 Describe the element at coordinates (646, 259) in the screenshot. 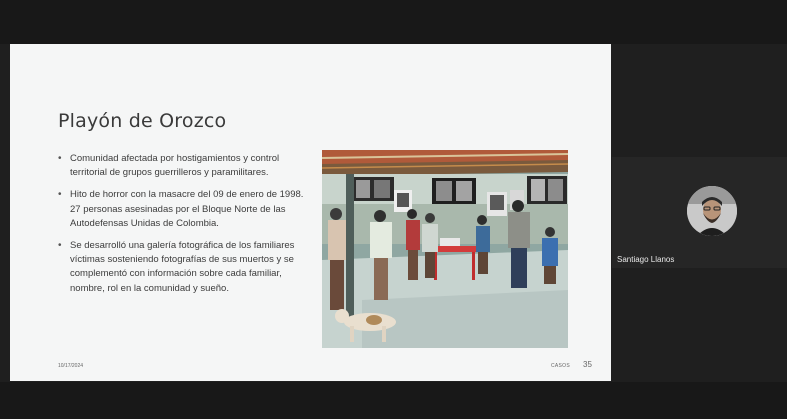

I see `participant-name: Santiago Llanos` at that location.